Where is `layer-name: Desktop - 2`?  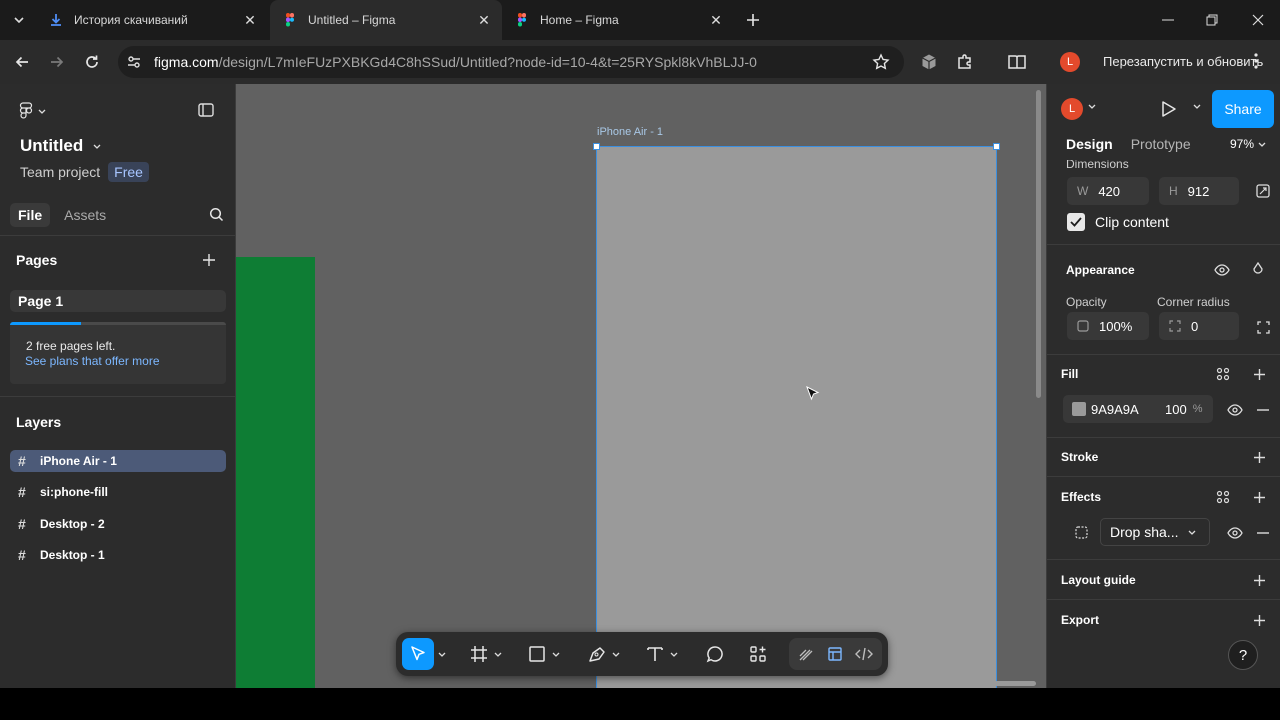
layer-name: Desktop - 2 is located at coordinates (72, 524).